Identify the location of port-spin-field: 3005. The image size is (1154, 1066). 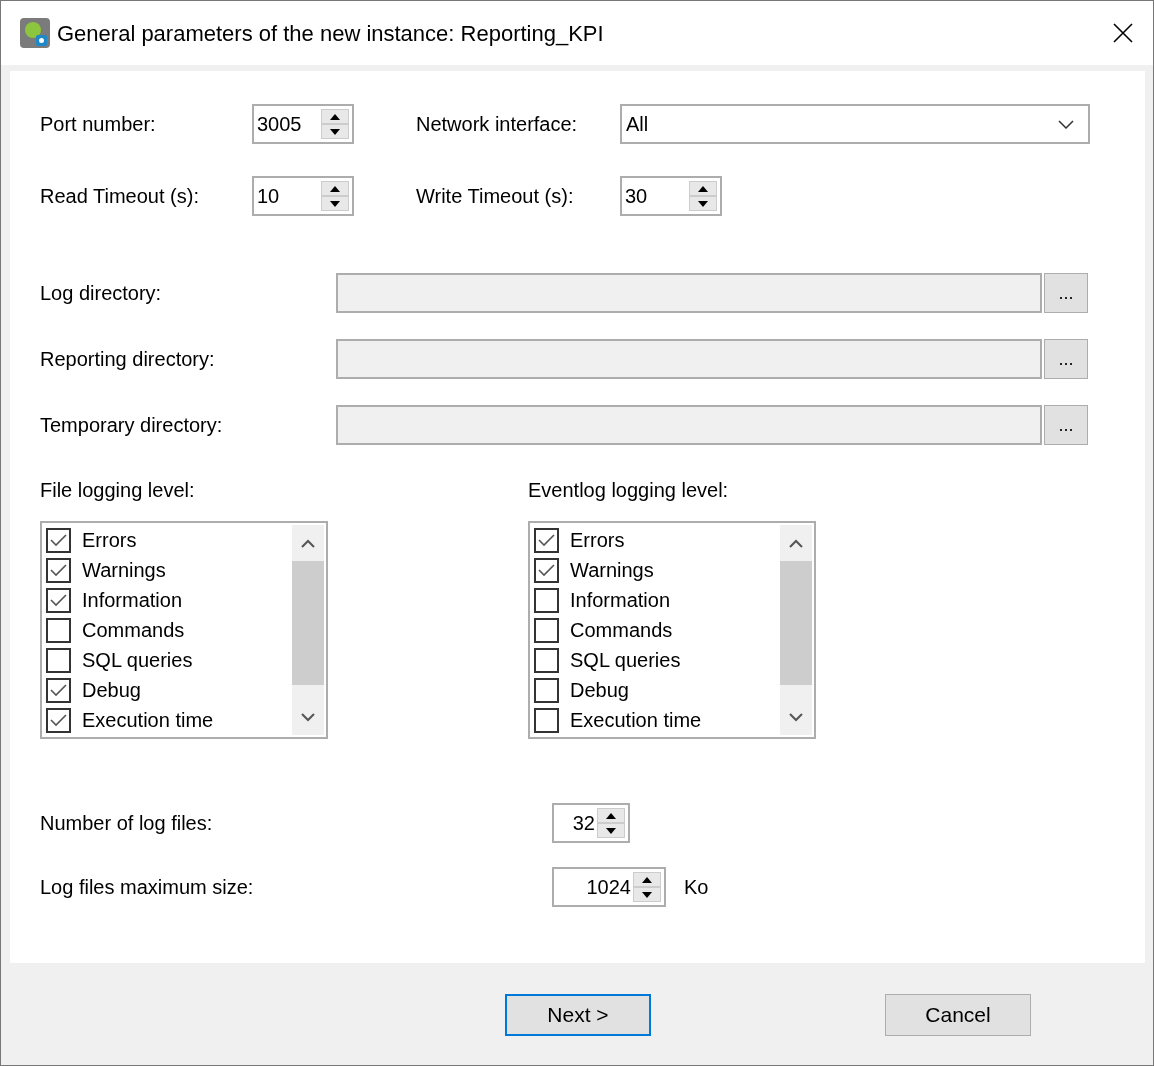
(303, 124).